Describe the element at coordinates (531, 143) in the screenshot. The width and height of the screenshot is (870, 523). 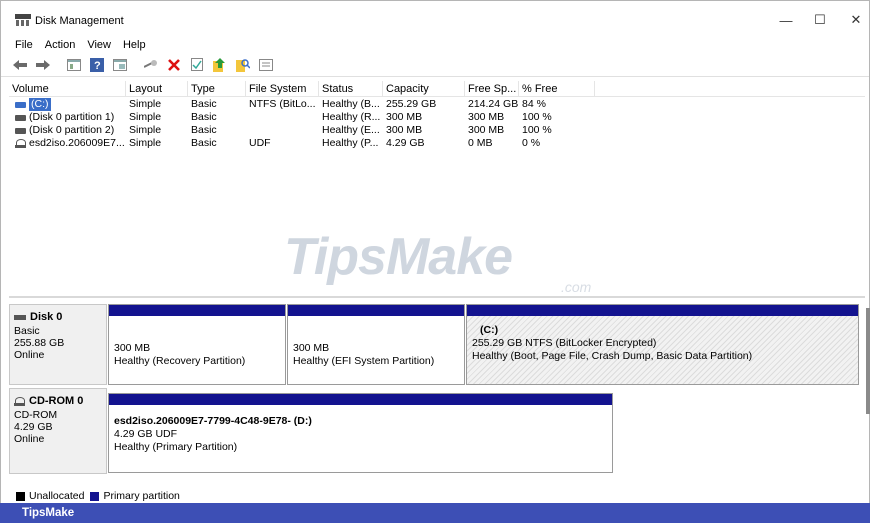
I see `percent-free-cell: 0 %` at that location.